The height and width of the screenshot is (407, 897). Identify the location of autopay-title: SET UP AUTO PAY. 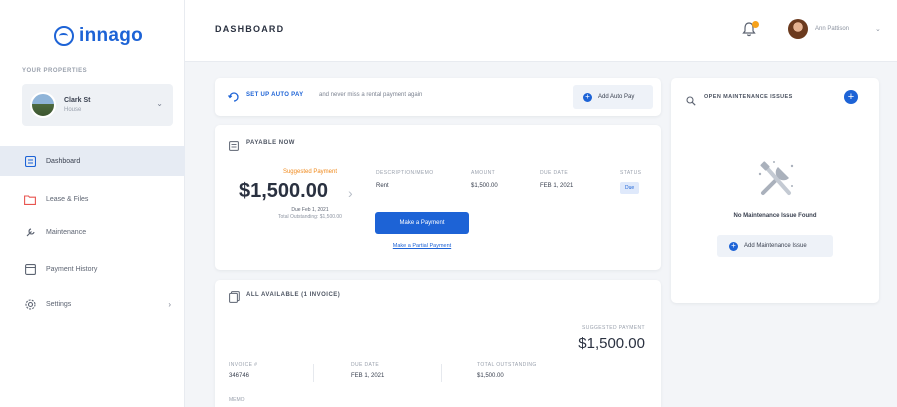
(275, 95).